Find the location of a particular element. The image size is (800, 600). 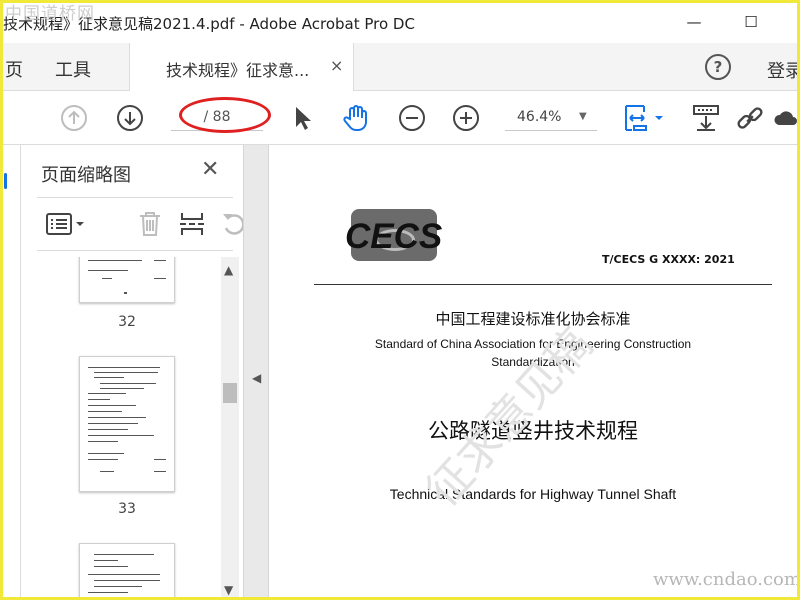

select-tool-button is located at coordinates (302, 118).